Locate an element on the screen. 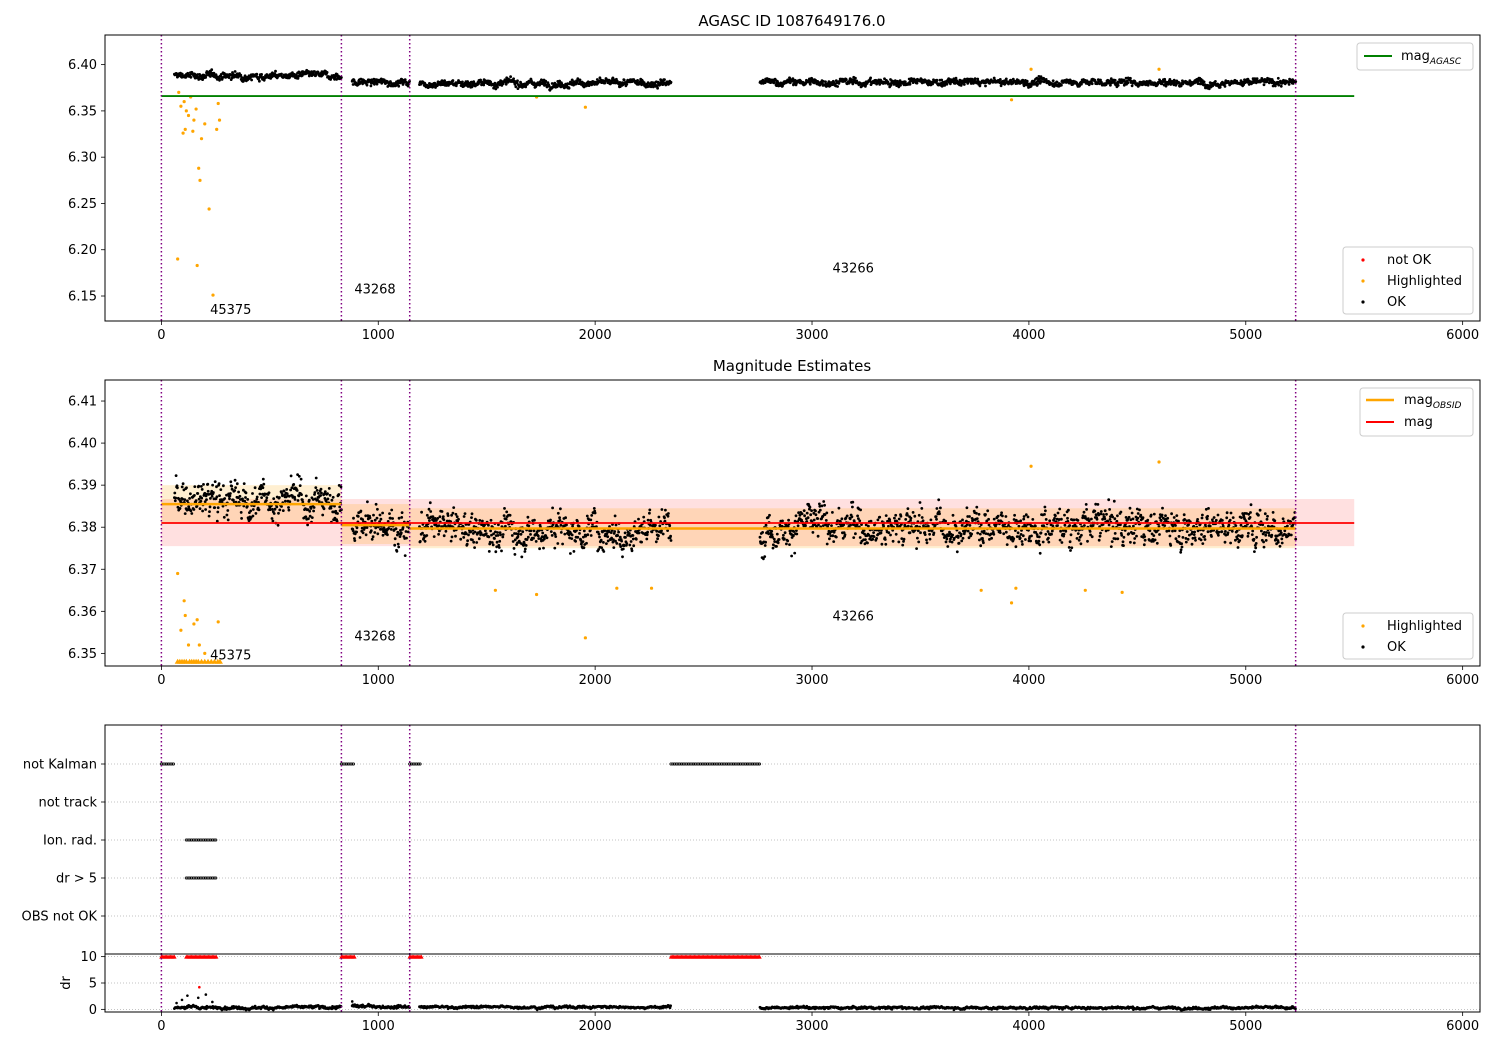 This screenshot has height=1050, width=1500. legend-ok-label: OK is located at coordinates (1396, 302).